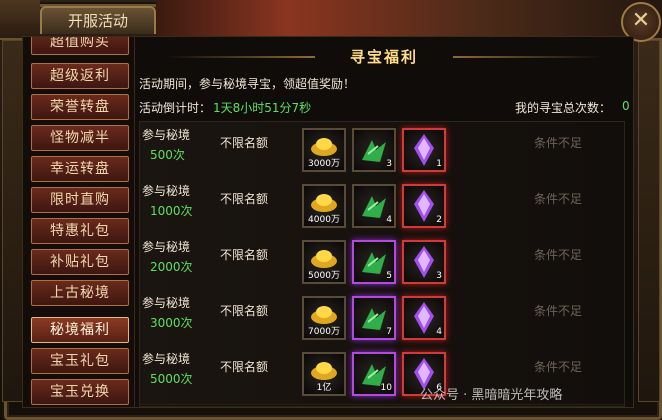 The image size is (662, 420). I want to click on header-ornament-middle, so click(321, 20).